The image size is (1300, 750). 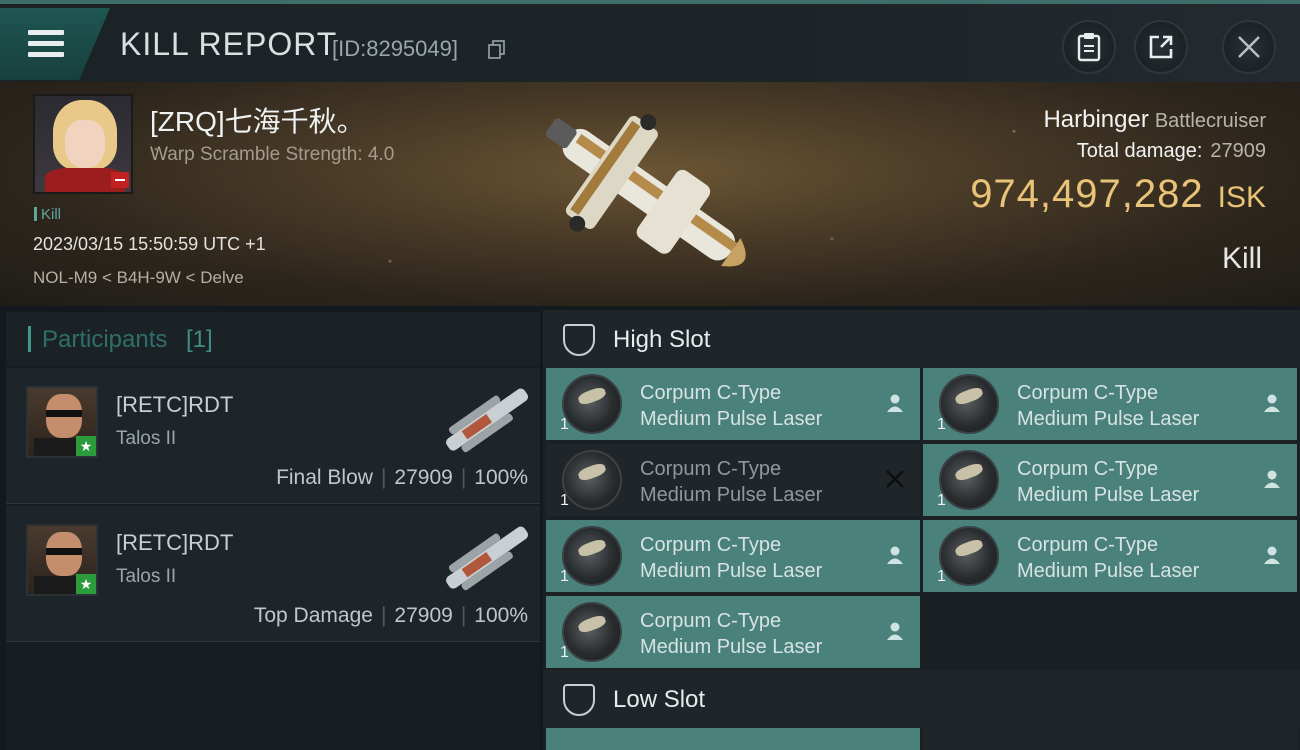 I want to click on participant-stats: Final Blow | 27909 | 100%, so click(x=402, y=478).